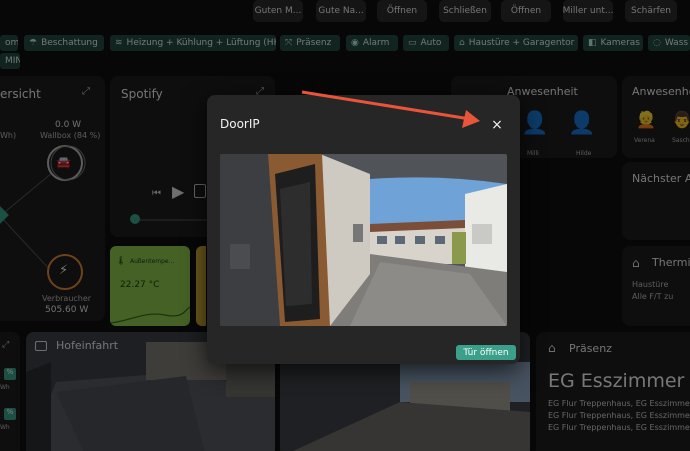 The height and width of the screenshot is (451, 690). I want to click on annotation-arrow, so click(390, 109).